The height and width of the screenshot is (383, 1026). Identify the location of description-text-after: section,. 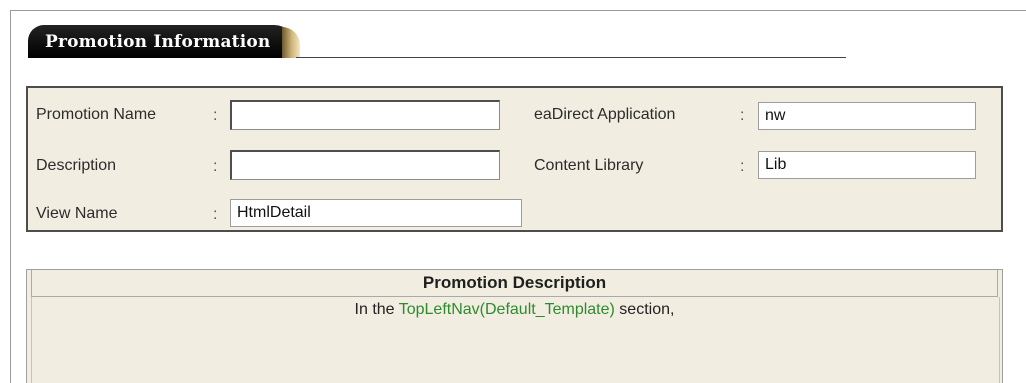
(644, 309).